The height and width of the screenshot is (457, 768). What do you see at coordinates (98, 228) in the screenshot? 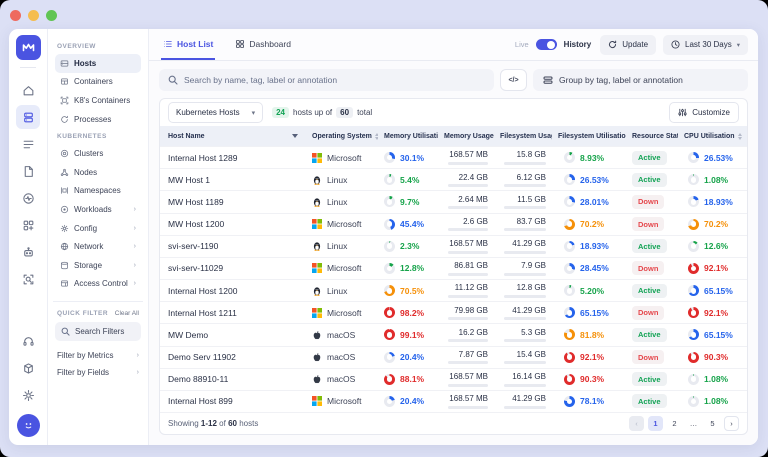
I see `sidebar-item-config: Config ›` at bounding box center [98, 228].